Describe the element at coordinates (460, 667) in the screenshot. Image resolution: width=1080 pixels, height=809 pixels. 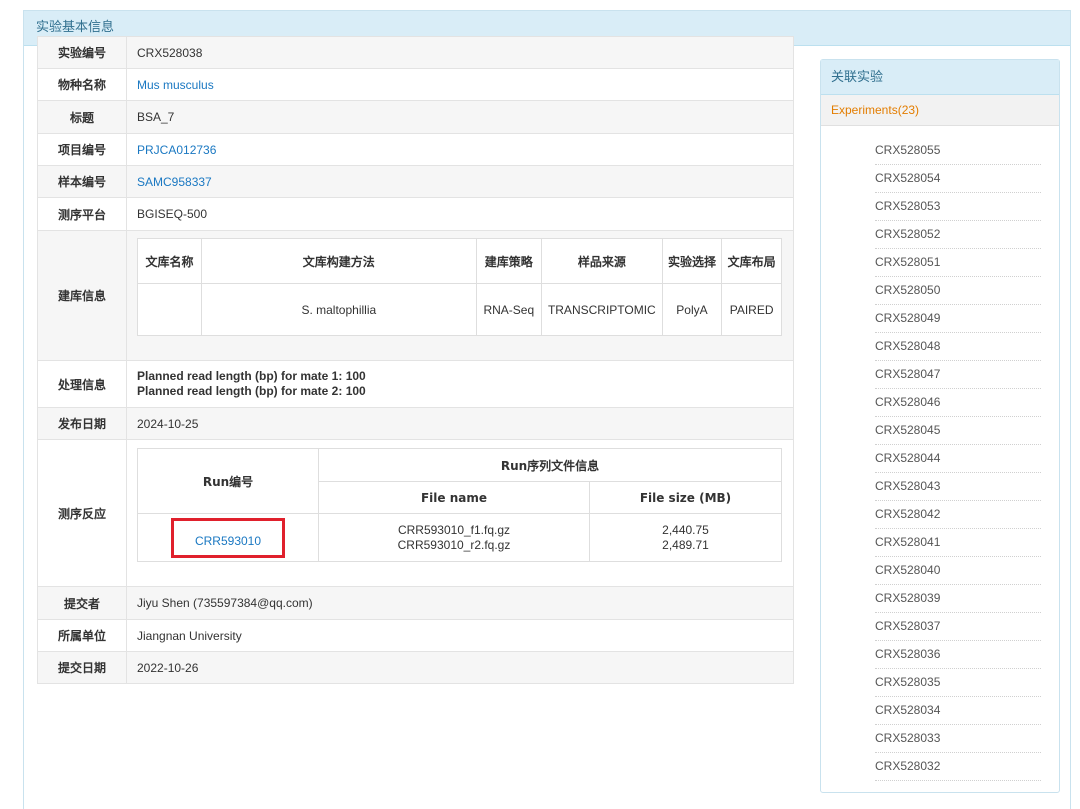
I see `submit-date-value: 2022-10-26` at that location.